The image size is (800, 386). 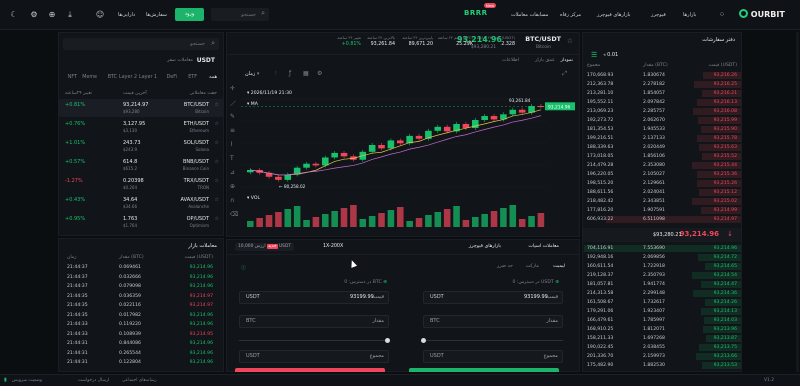 I want to click on order-type-limit: لیمیت, so click(x=559, y=266).